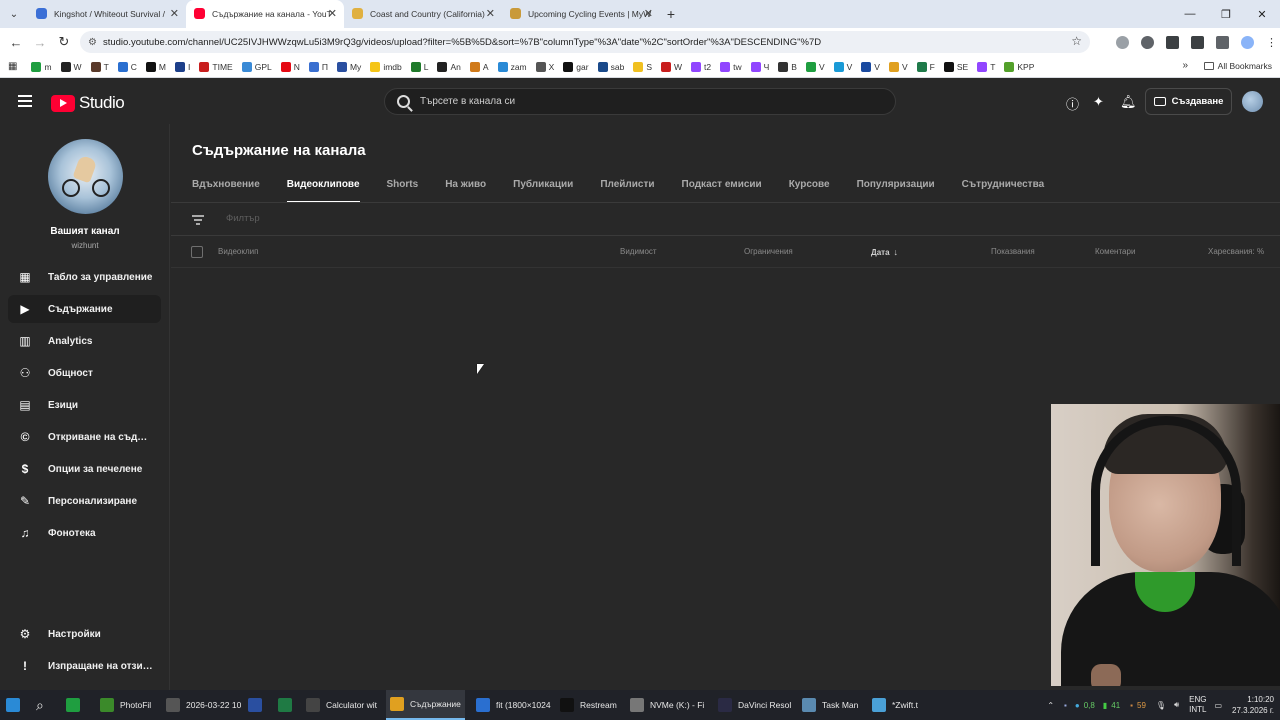  Describe the element at coordinates (722, 191) in the screenshot. I see `content-tab: Подкаст емисии` at that location.